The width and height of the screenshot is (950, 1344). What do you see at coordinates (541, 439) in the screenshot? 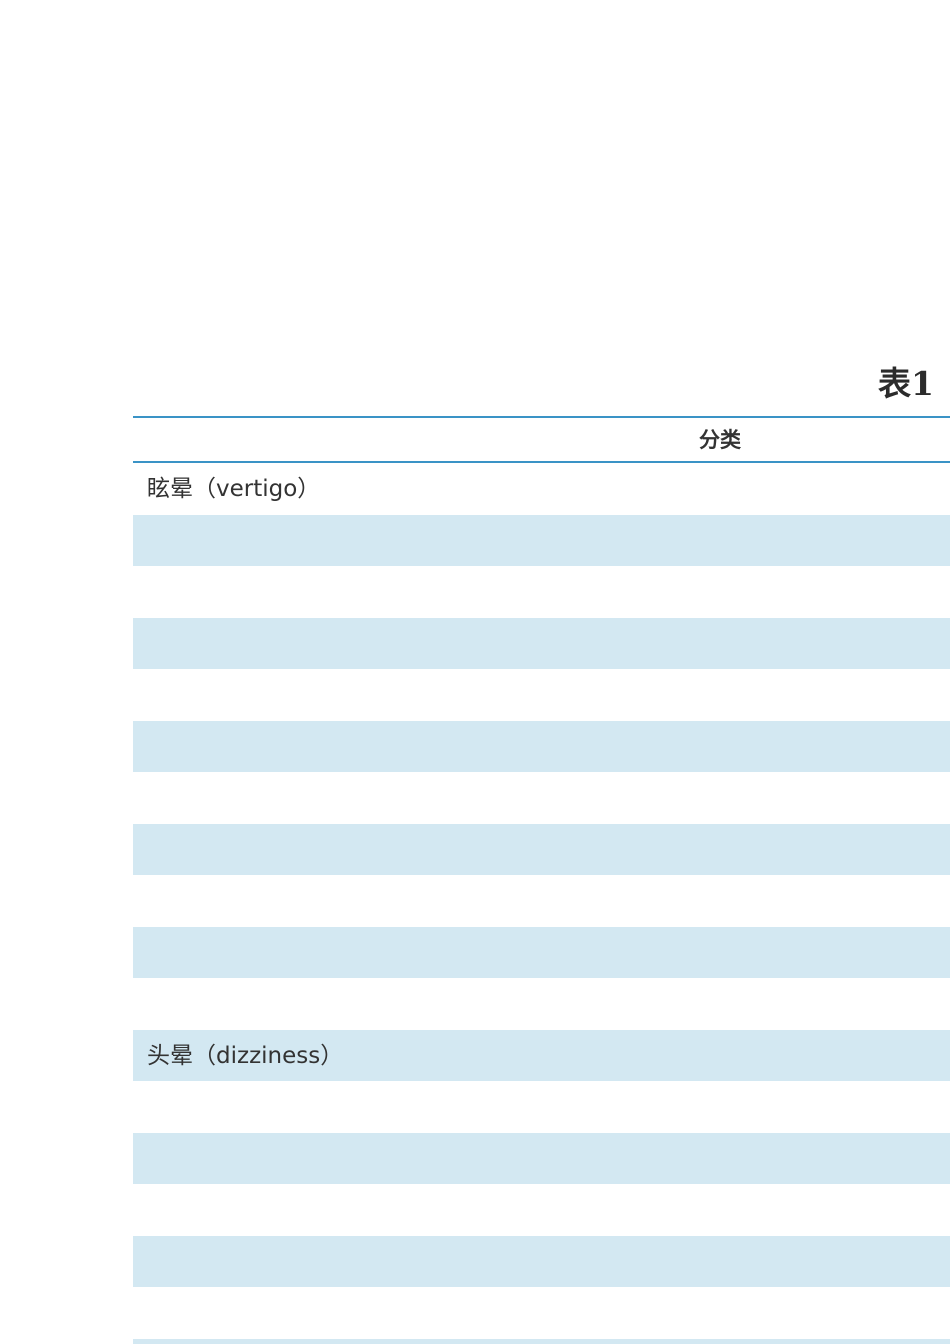
I see `table-header-row: 分类` at bounding box center [541, 439].